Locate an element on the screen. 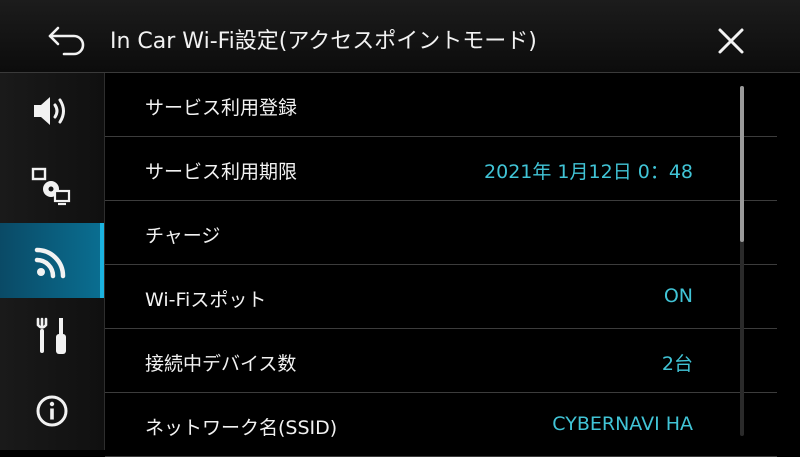 Image resolution: width=800 pixels, height=457 pixels. close-icon is located at coordinates (731, 41).